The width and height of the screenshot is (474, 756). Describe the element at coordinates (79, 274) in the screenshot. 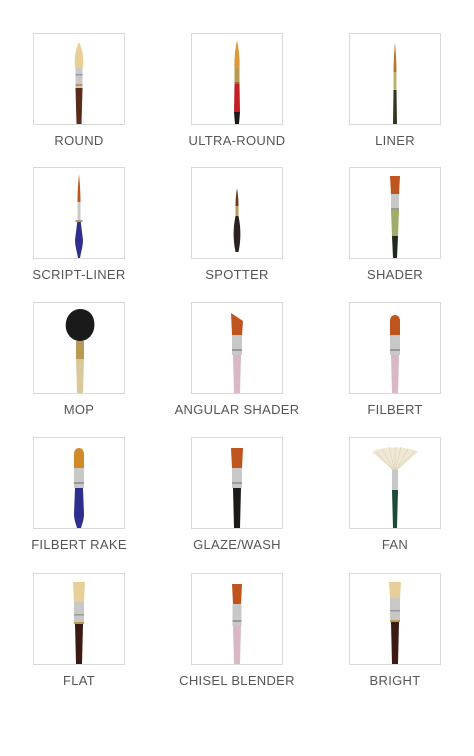

I see `brush-label: SCRIPT-LINER` at that location.